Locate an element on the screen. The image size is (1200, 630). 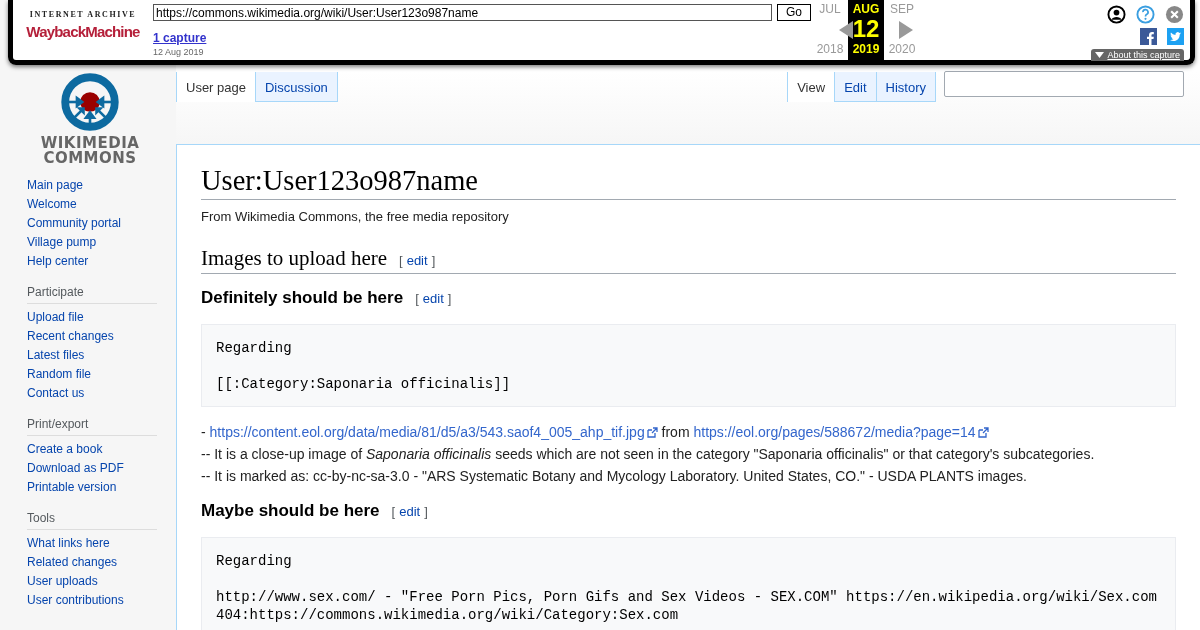
sidebar-link: Help center is located at coordinates (58, 261).